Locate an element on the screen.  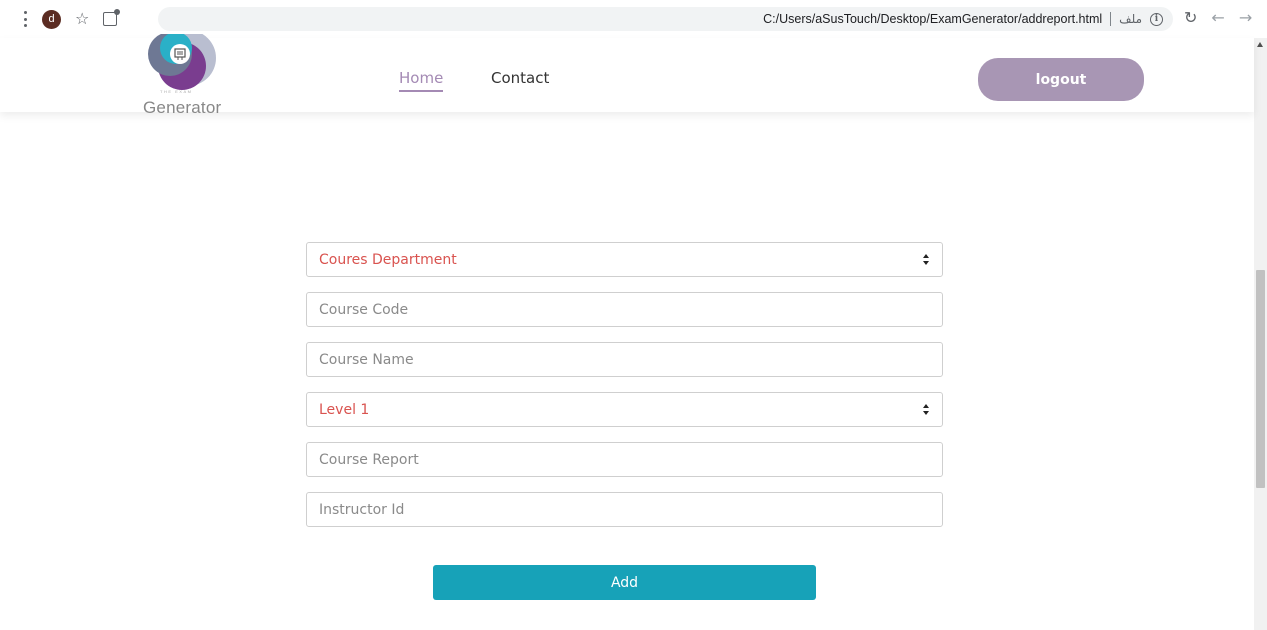
file-label: ملف is located at coordinates (1130, 19).